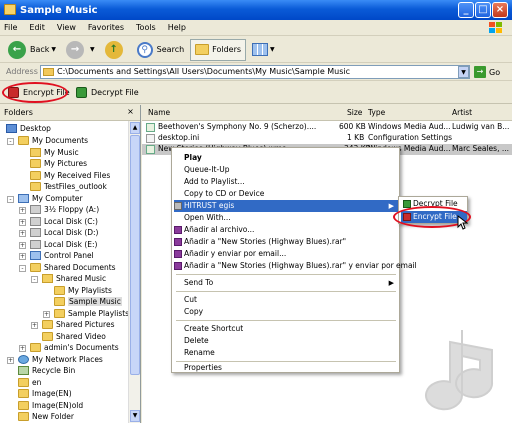 This screenshot has width=512, height=423. What do you see at coordinates (135, 255) in the screenshot?
I see `scroll-thumb` at bounding box center [135, 255].